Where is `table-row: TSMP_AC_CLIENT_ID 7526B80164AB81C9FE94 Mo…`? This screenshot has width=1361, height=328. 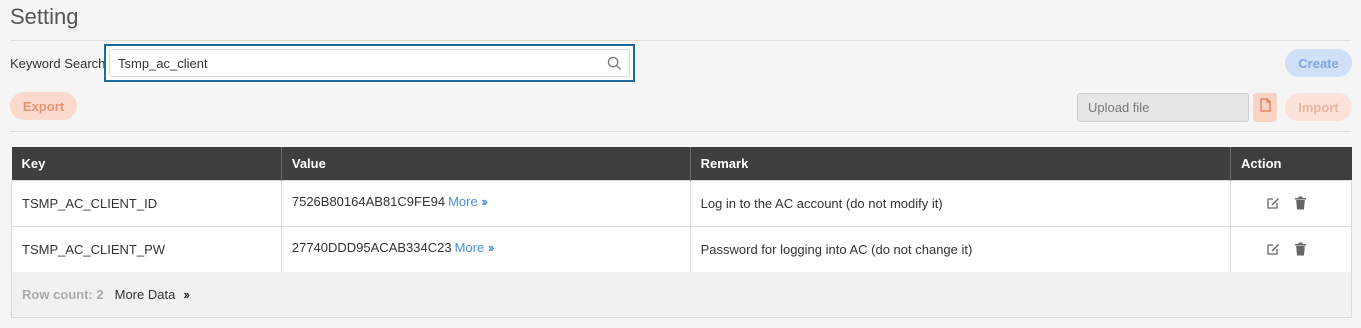
table-row: TSMP_AC_CLIENT_ID 7526B80164AB81C9FE94 Mo… is located at coordinates (681, 203).